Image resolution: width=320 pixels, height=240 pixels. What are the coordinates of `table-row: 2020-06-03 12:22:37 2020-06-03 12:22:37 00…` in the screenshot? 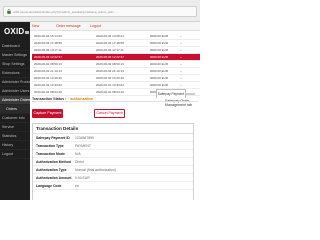 It's located at (116, 57).